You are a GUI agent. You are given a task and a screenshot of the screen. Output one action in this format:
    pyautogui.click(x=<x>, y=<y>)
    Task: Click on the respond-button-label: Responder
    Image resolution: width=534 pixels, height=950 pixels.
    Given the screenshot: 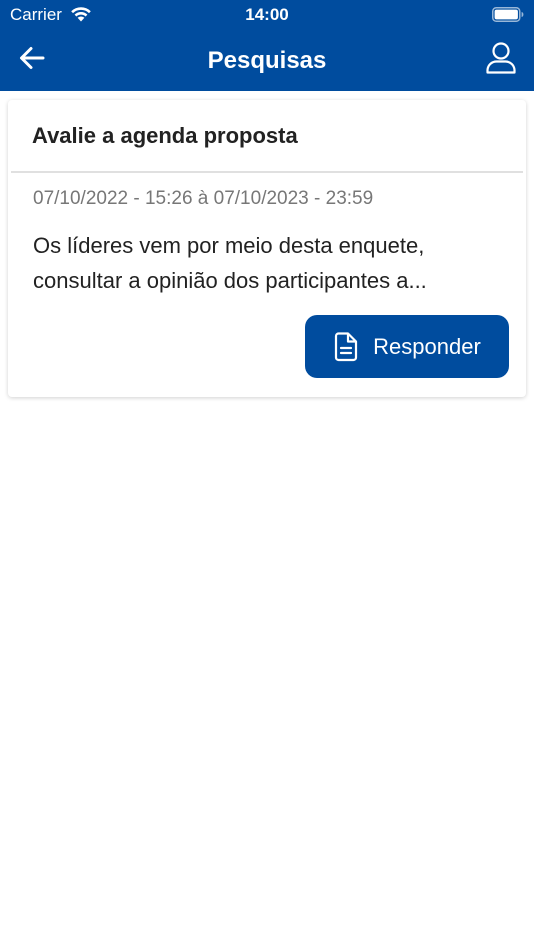 What is the action you would take?
    pyautogui.click(x=427, y=346)
    